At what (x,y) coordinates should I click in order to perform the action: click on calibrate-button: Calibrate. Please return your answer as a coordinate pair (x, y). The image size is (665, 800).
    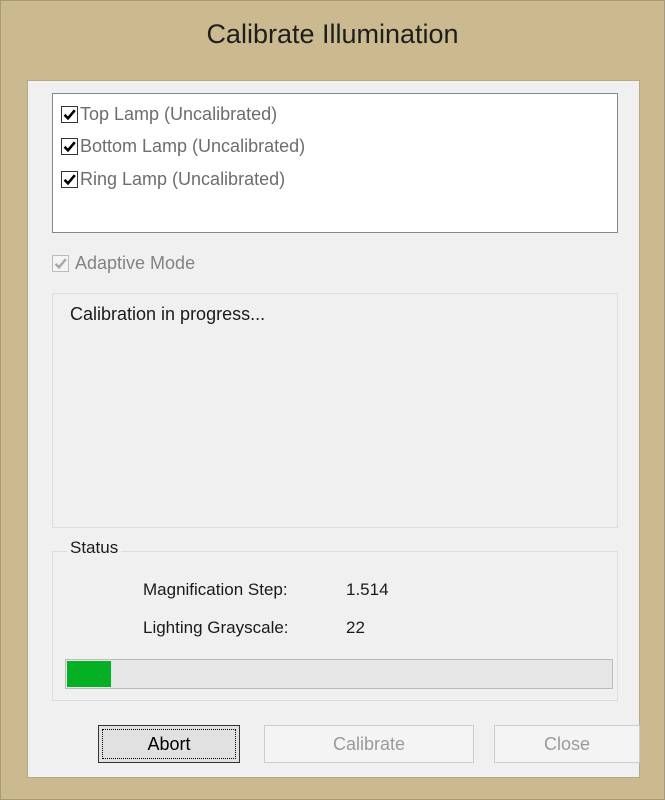
    Looking at the image, I should click on (369, 744).